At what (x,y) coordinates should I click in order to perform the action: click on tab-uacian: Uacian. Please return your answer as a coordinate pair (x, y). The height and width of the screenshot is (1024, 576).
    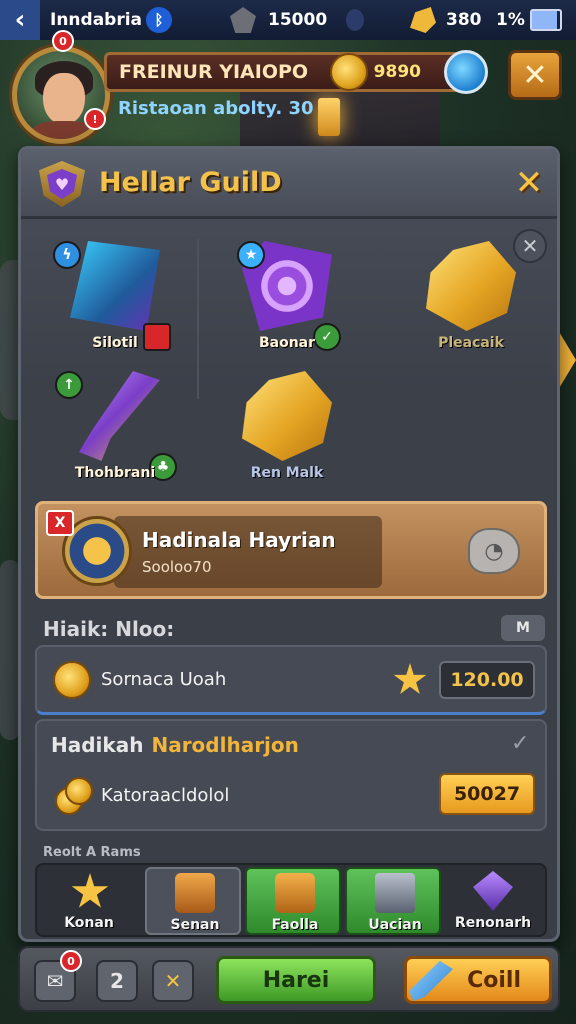
    Looking at the image, I should click on (393, 901).